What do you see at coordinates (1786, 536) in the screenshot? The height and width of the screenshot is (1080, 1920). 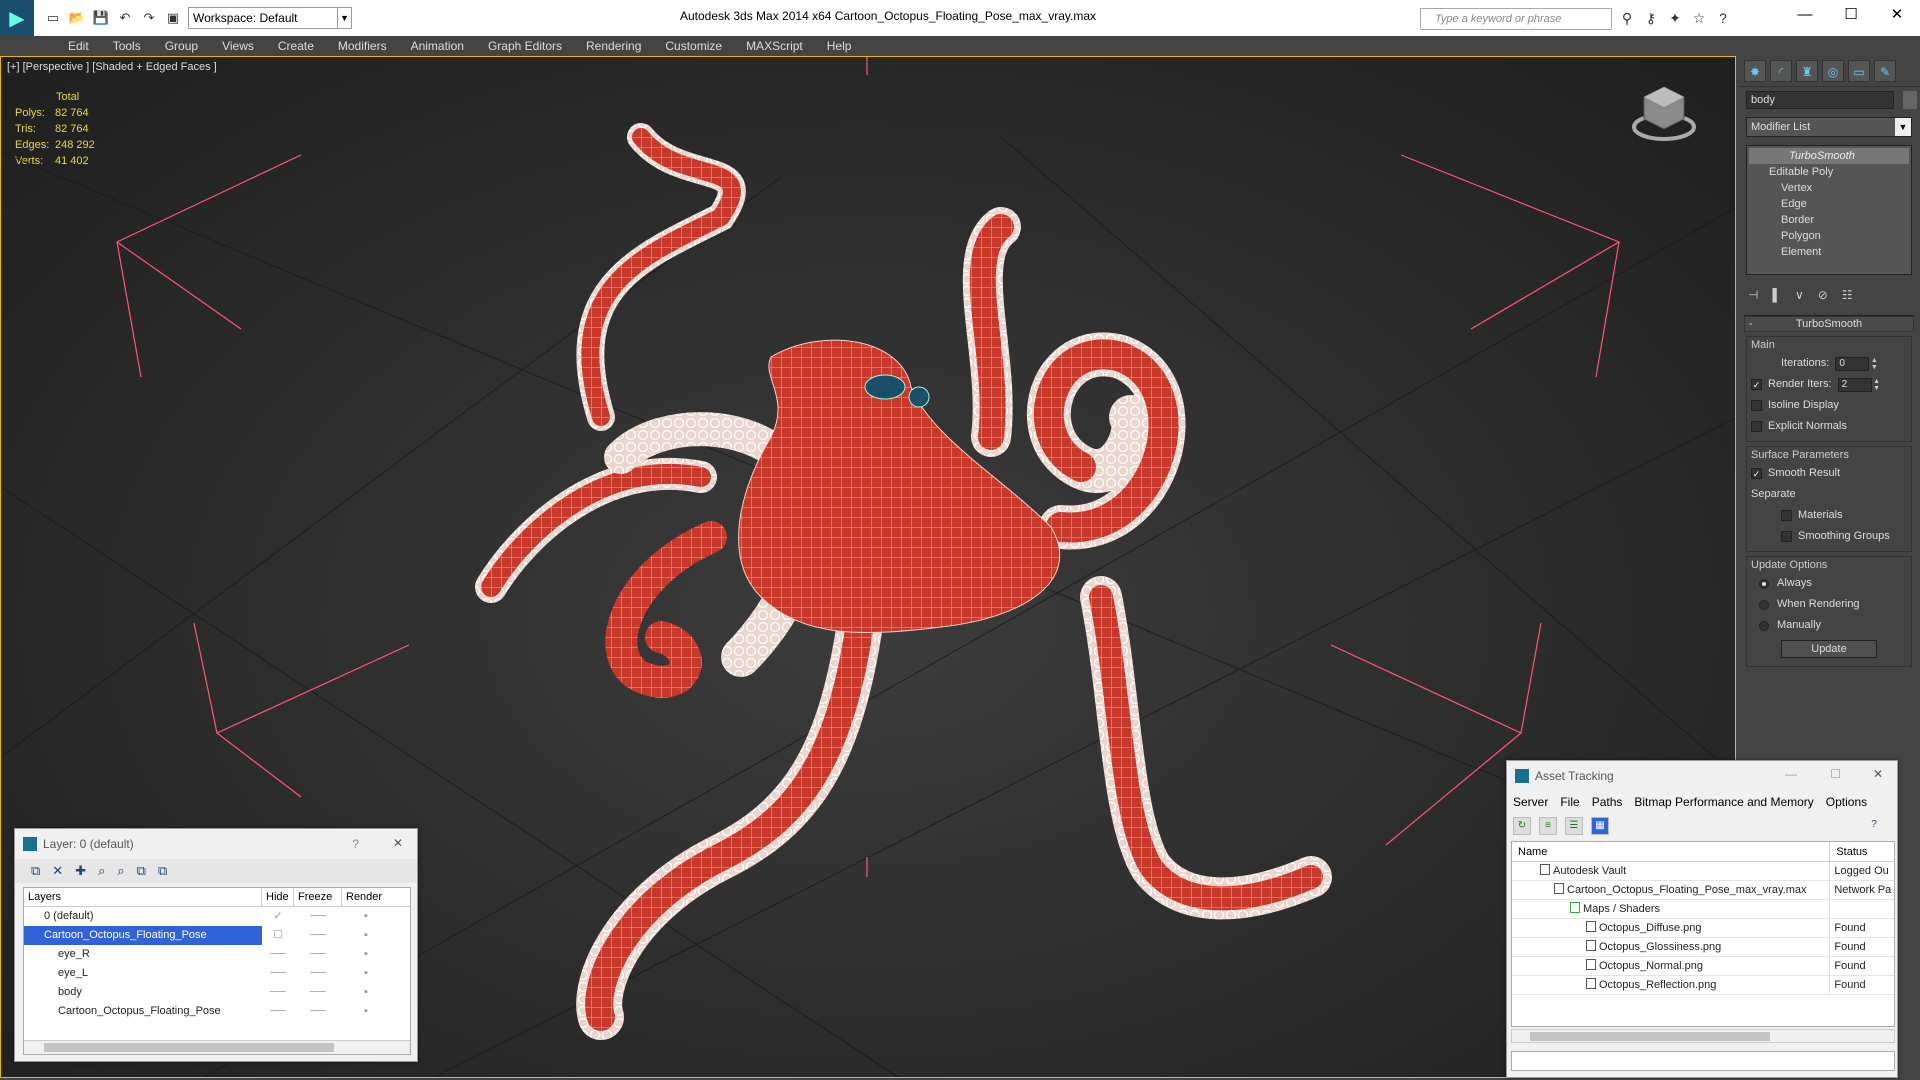 I see `smoothing-groups-checkbox` at bounding box center [1786, 536].